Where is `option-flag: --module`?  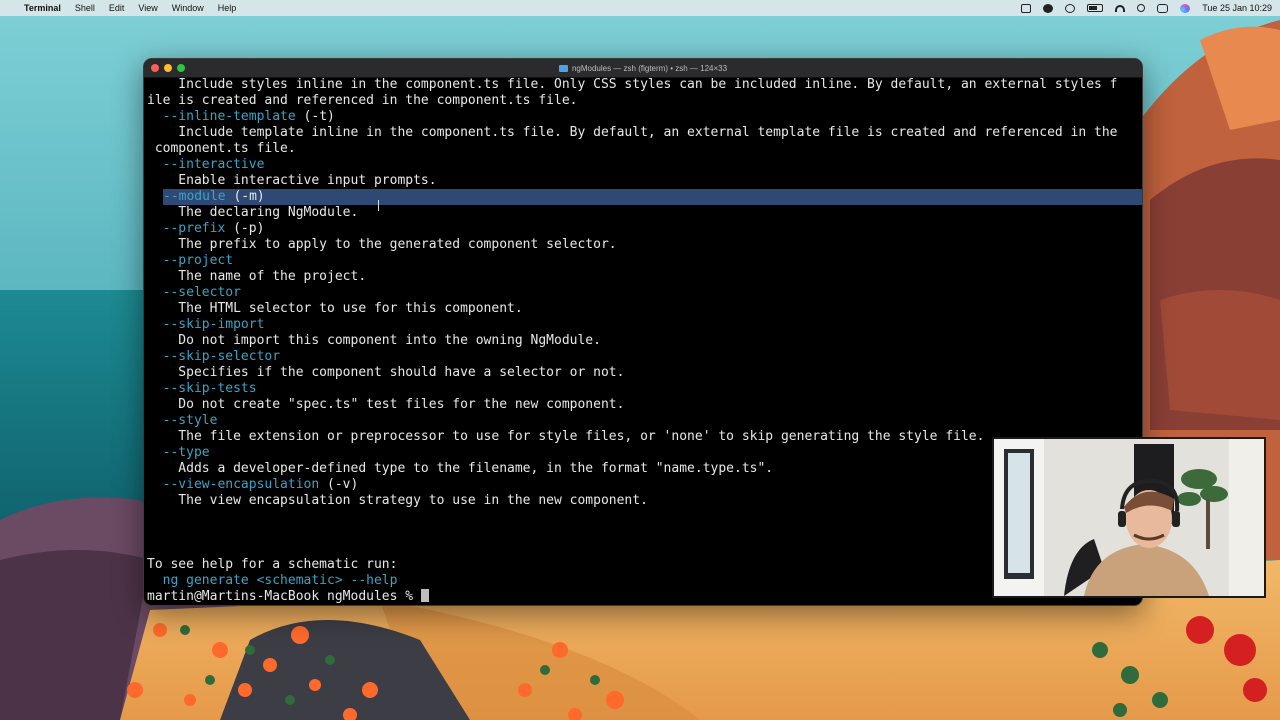
option-flag: --module is located at coordinates (194, 196).